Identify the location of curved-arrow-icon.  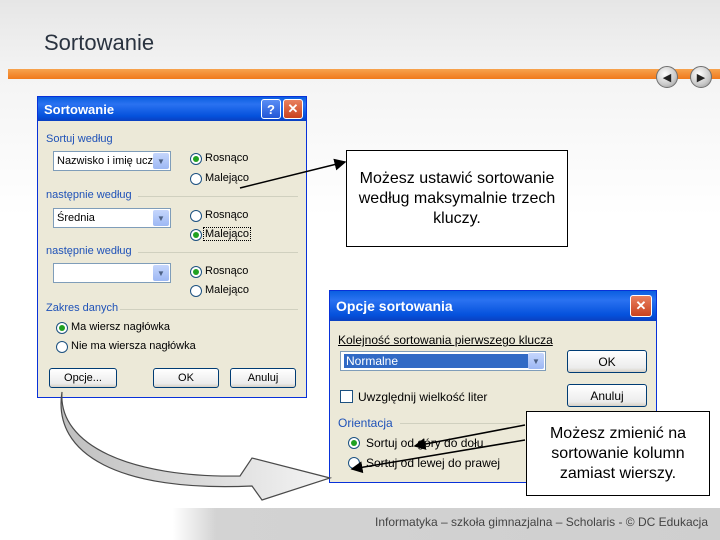
(196, 446).